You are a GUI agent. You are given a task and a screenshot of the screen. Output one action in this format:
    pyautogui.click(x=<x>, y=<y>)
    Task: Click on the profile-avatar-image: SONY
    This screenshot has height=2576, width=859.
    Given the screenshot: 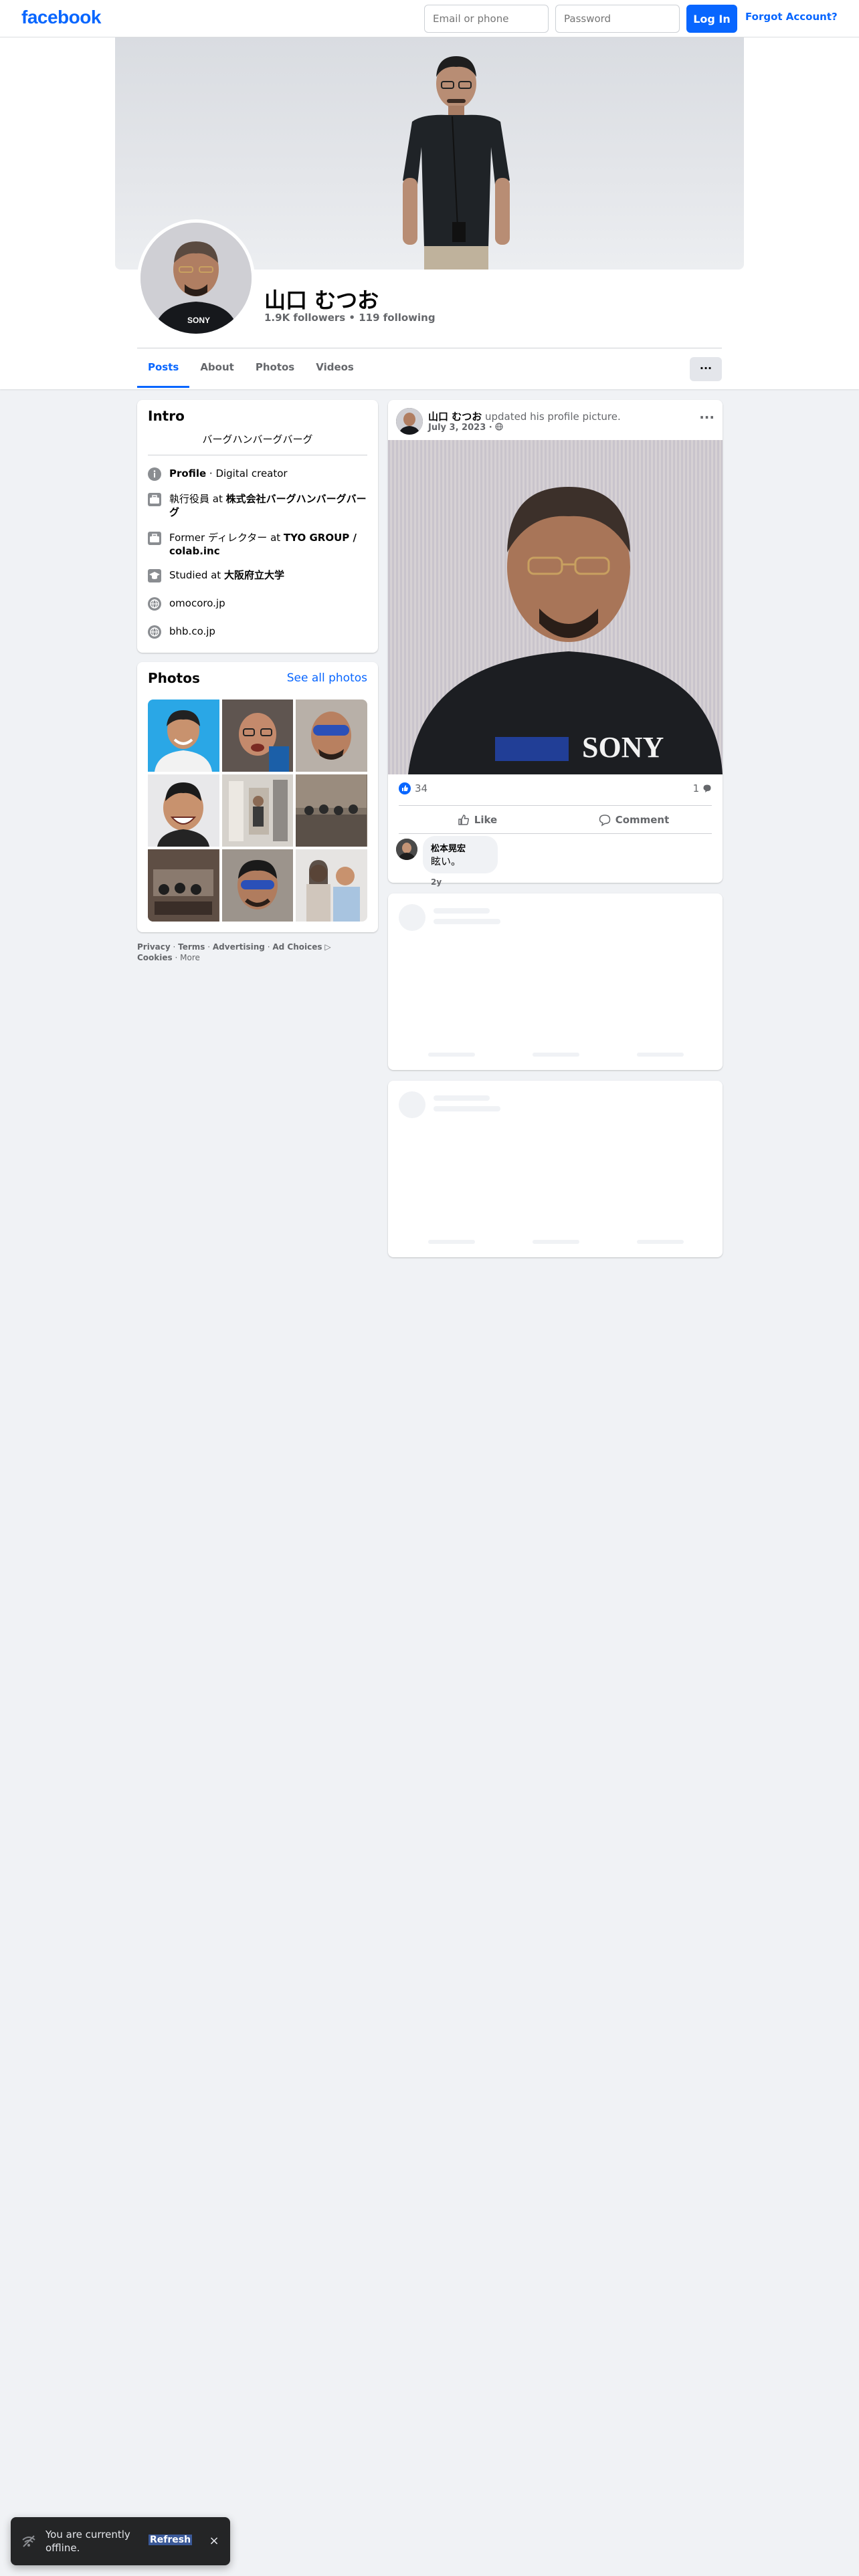 What is the action you would take?
    pyautogui.click(x=196, y=278)
    